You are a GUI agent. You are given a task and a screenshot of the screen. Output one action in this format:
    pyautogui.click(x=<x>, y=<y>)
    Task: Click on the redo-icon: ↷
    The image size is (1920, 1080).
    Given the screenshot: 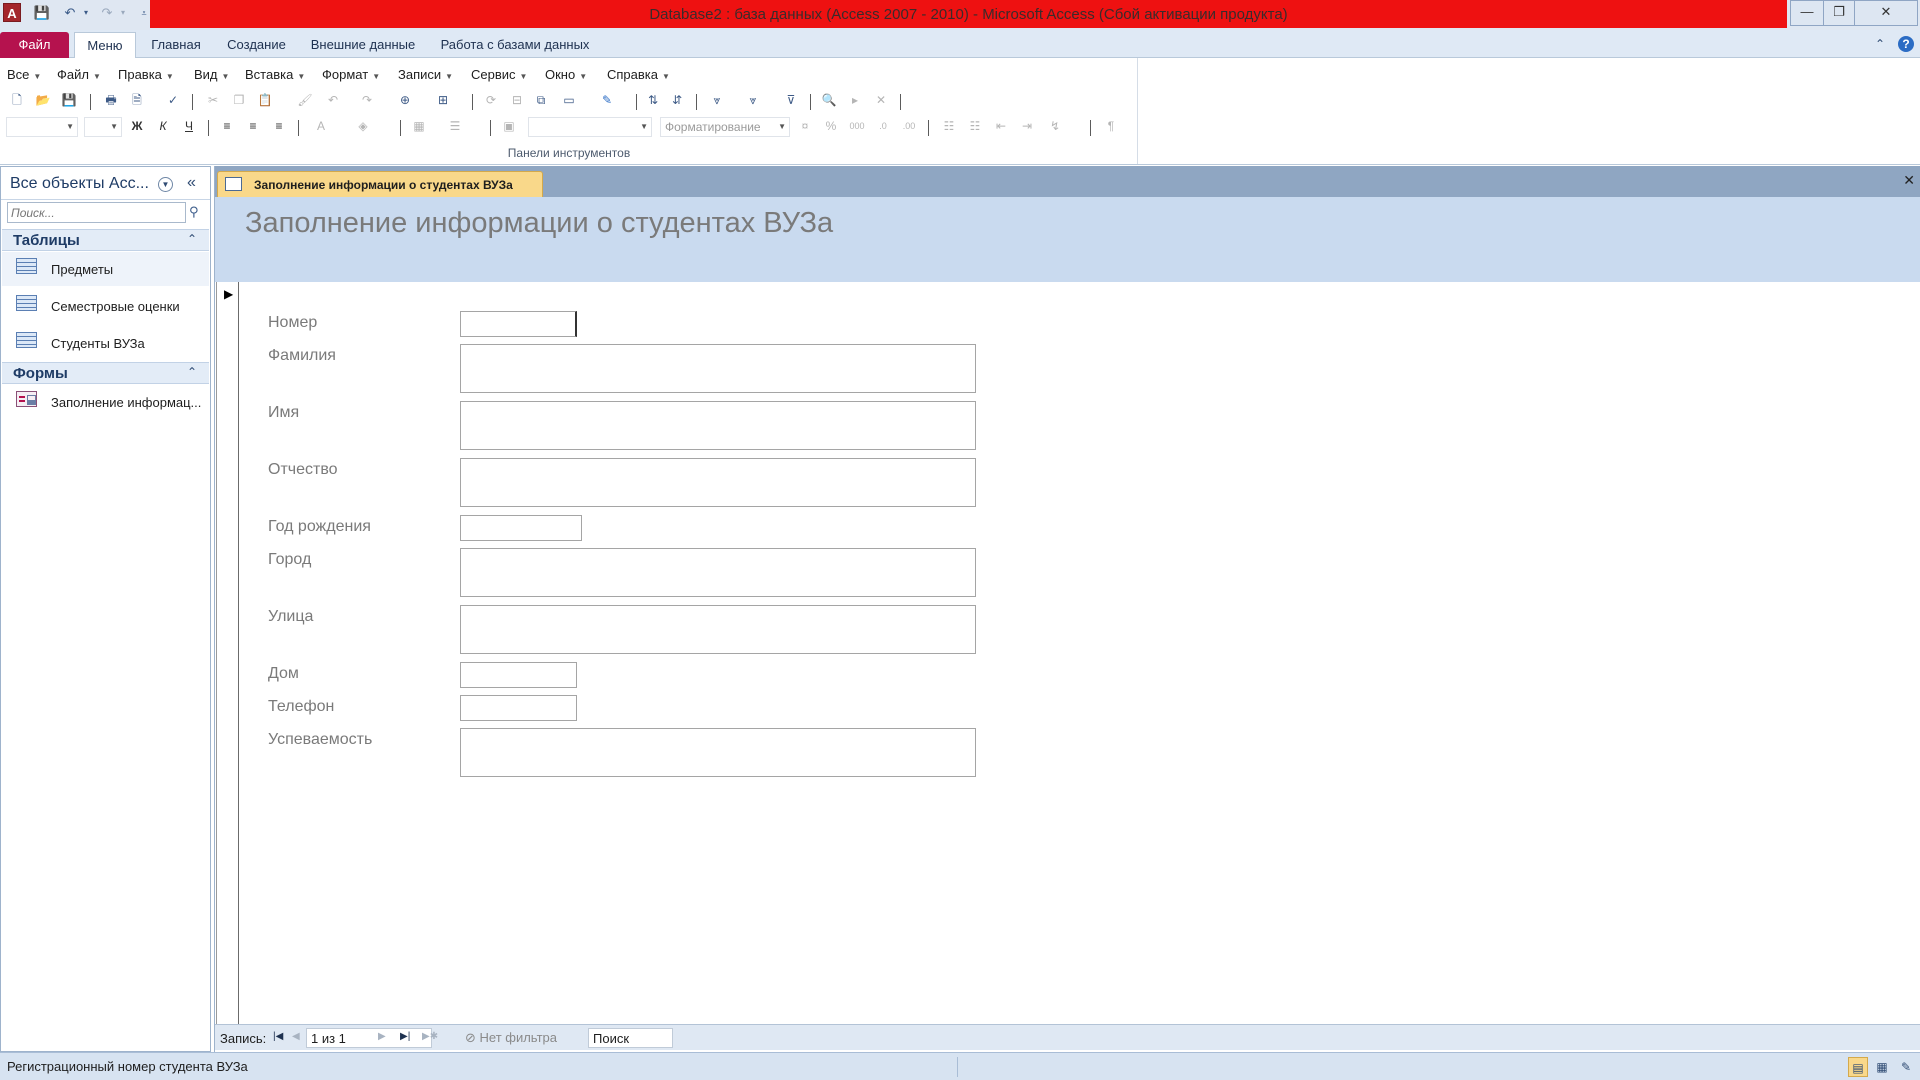 What is the action you would take?
    pyautogui.click(x=367, y=100)
    